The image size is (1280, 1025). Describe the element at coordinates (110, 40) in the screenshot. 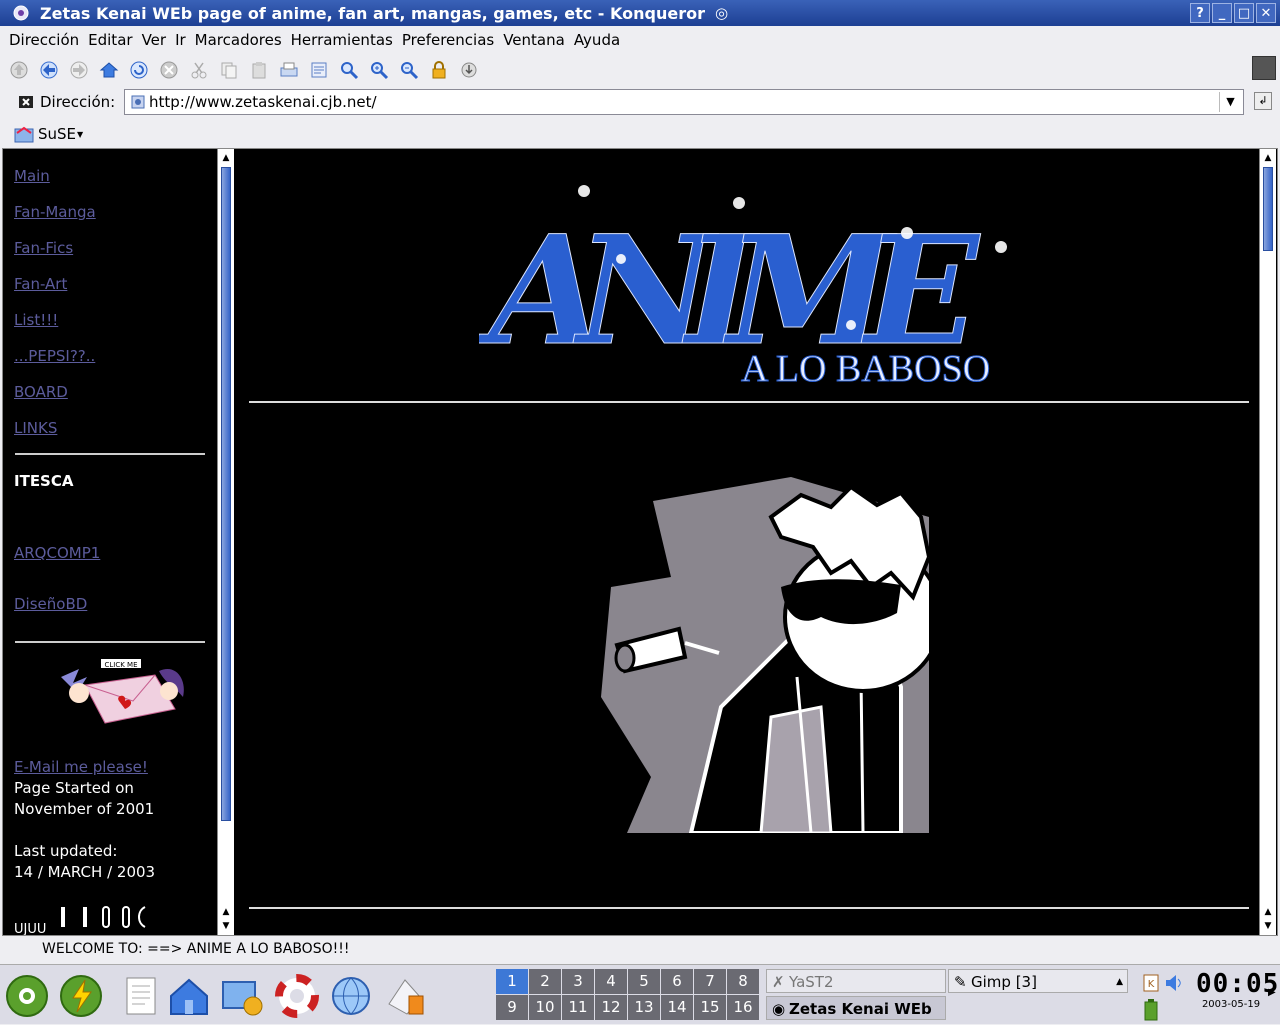

I see `menu-editar: Editar` at that location.